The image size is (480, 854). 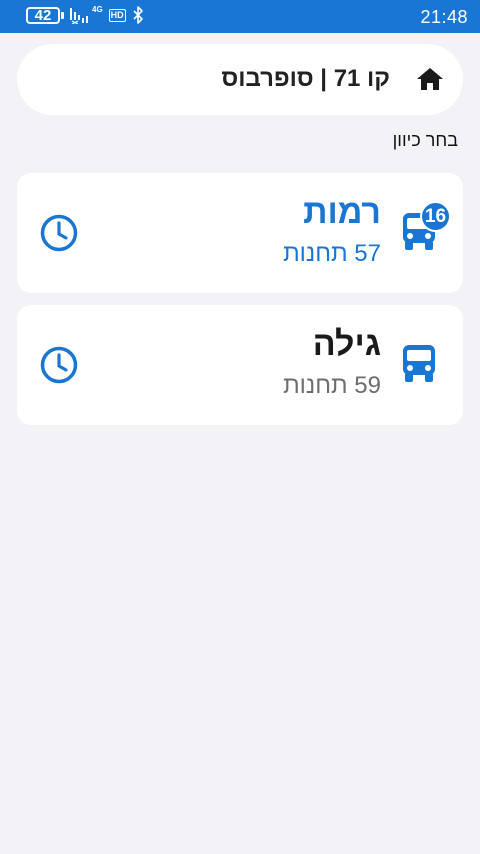 What do you see at coordinates (97, 9) in the screenshot?
I see `network-label: 4G` at bounding box center [97, 9].